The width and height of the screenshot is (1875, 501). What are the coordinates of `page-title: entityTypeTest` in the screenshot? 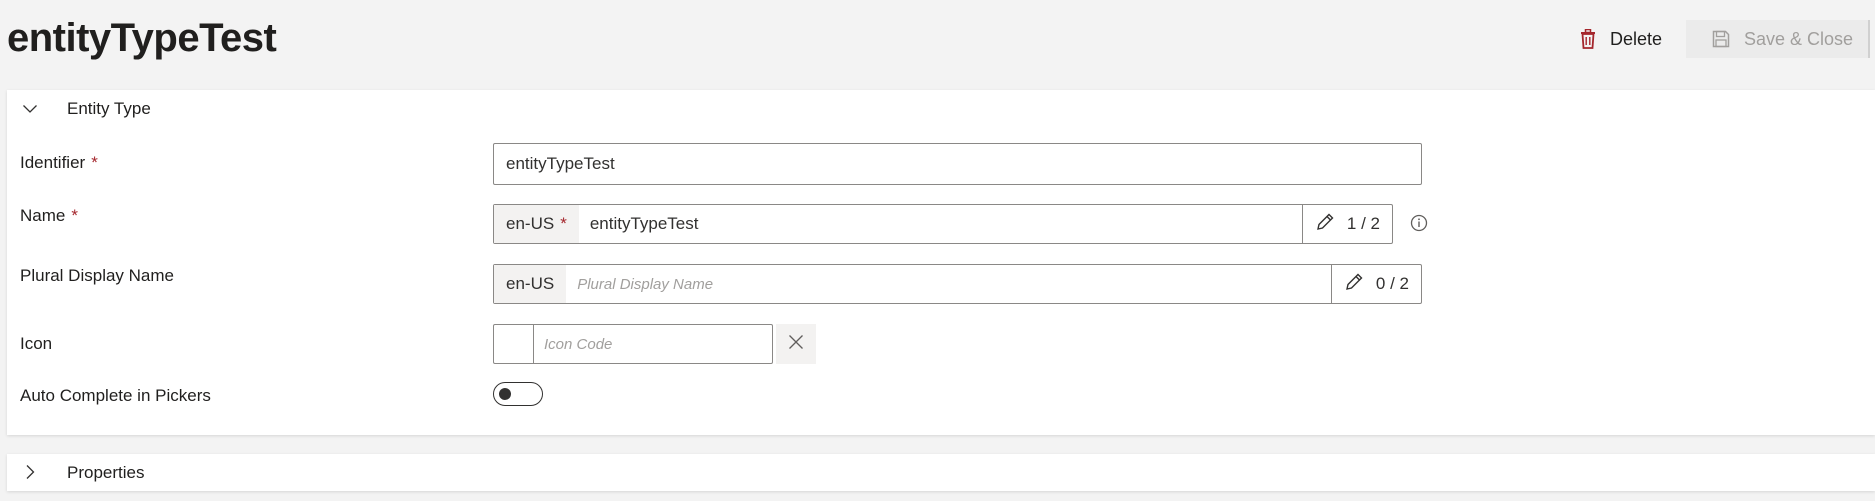 It's located at (142, 38).